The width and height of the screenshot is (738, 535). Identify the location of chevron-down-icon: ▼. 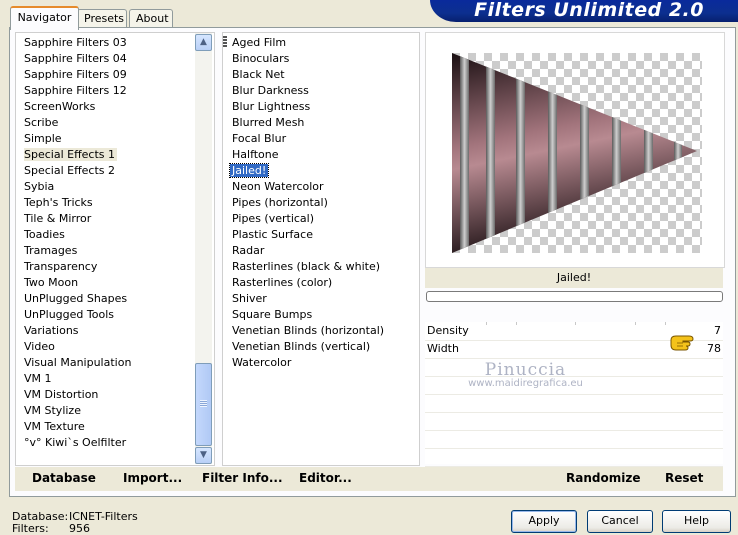
(203, 455).